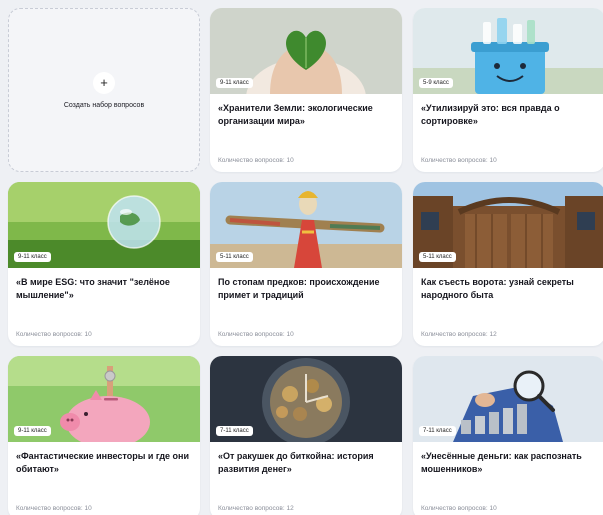  Describe the element at coordinates (104, 105) in the screenshot. I see `create-question-set-label: Создать набор вопросов` at that location.